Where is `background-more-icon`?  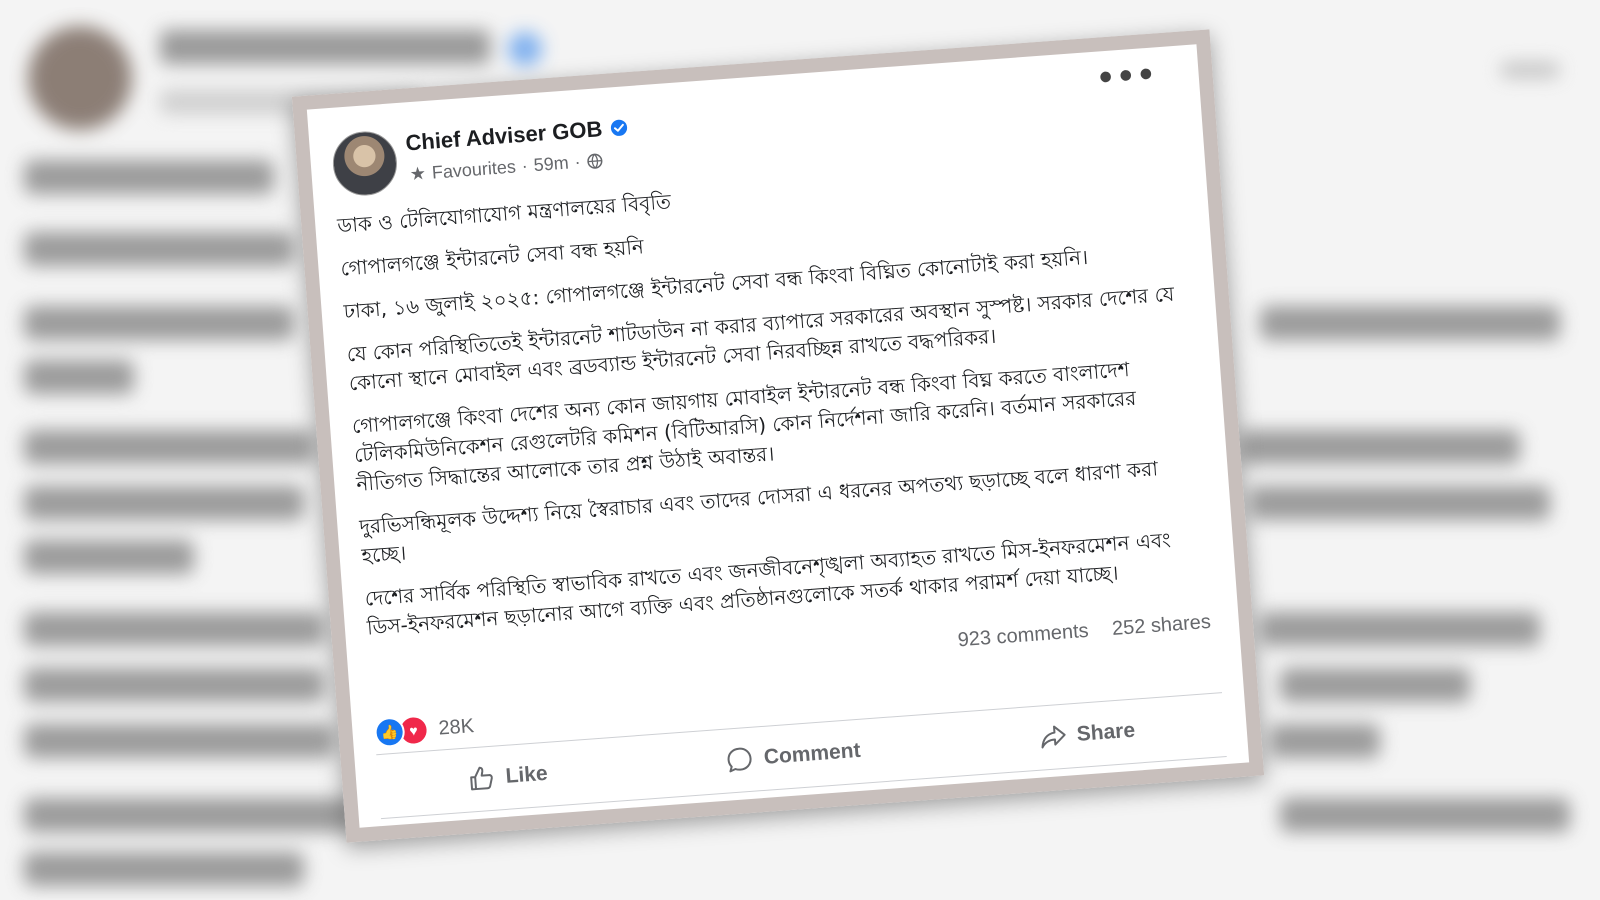
background-more-icon is located at coordinates (1530, 70).